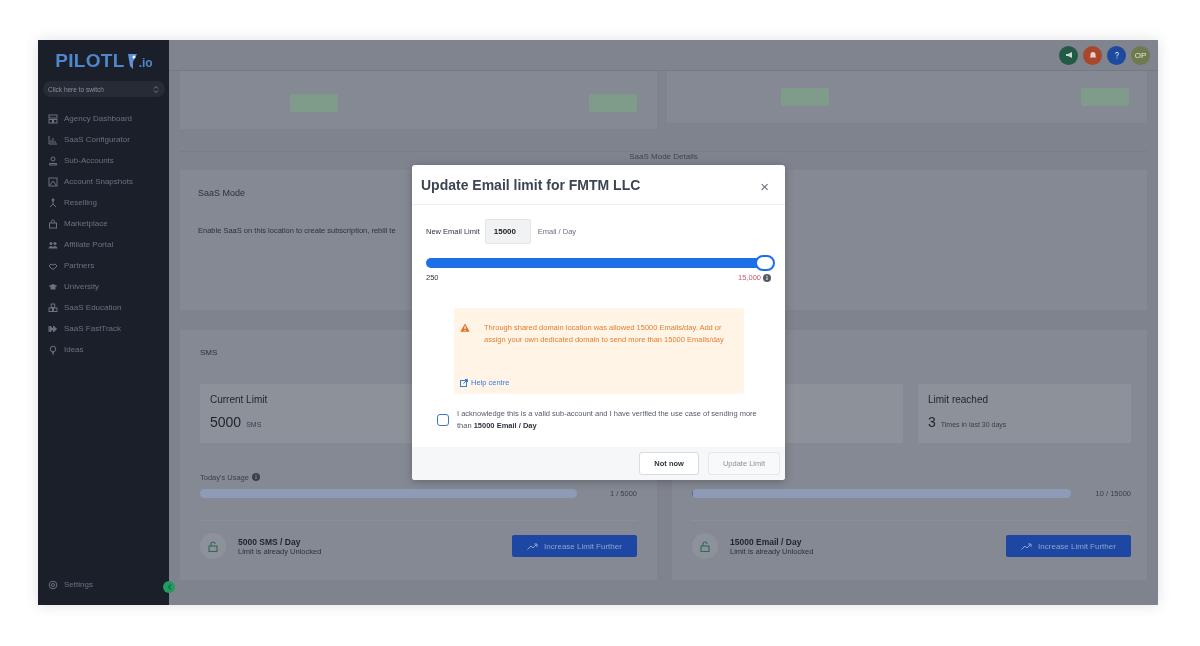  What do you see at coordinates (104, 244) in the screenshot?
I see `sidebar-item: Affiliate Portal` at bounding box center [104, 244].